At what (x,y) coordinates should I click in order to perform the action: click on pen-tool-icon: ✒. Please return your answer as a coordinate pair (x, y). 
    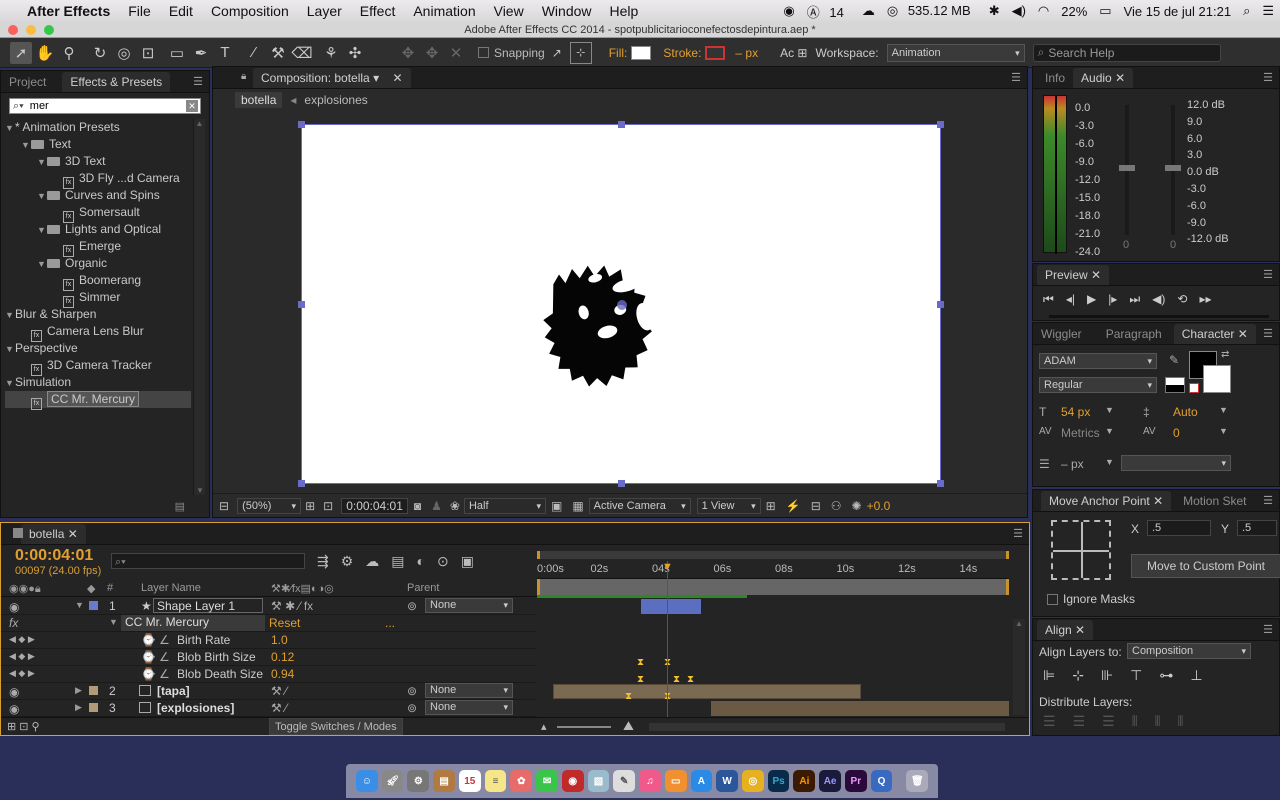
    Looking at the image, I should click on (201, 53).